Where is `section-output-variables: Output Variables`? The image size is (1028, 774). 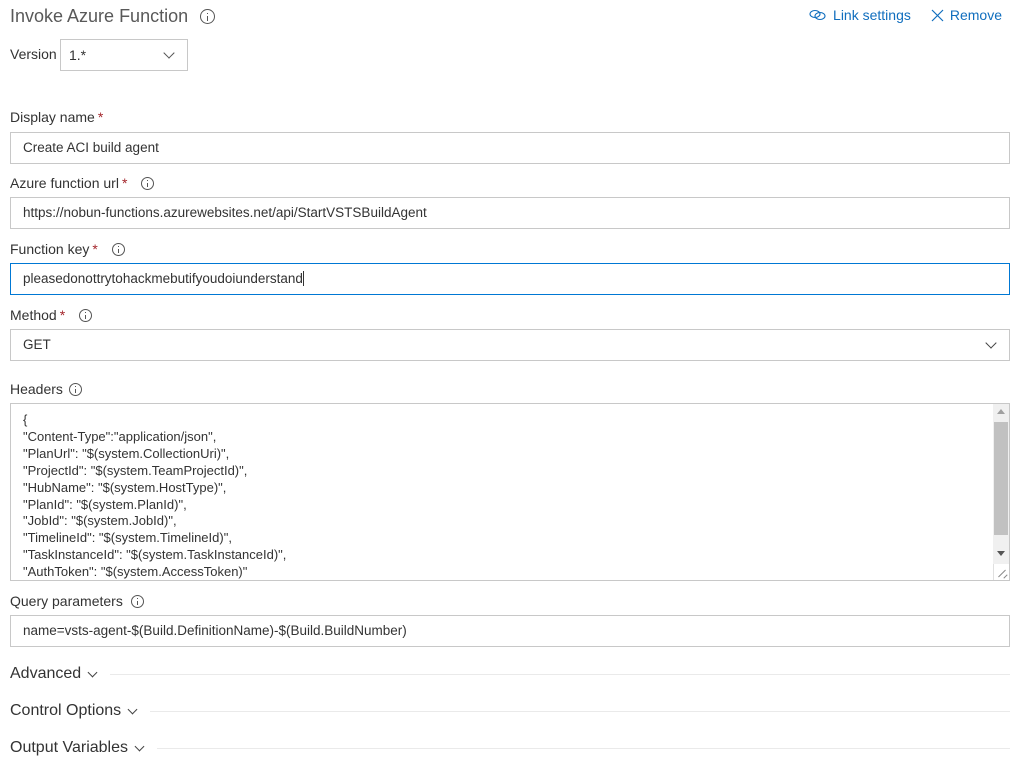 section-output-variables: Output Variables is located at coordinates (510, 748).